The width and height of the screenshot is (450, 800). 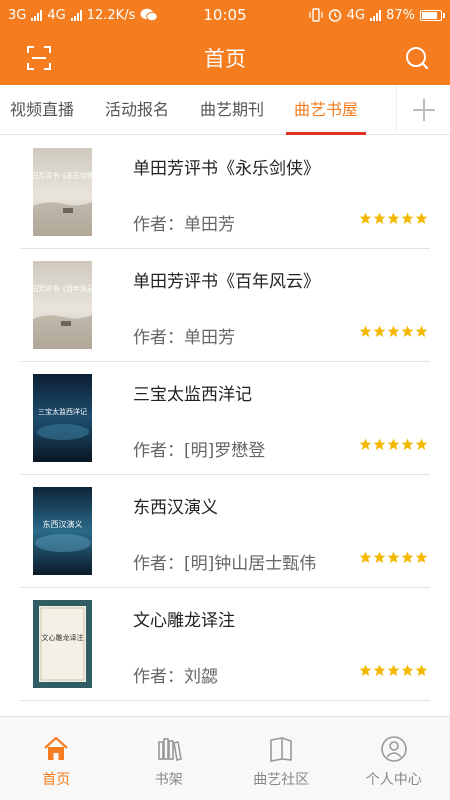 I want to click on book-item: 单田芳评书《永乐剑侠》 单田芳评书《永乐剑侠》 作者：单田芳, so click(x=225, y=192).